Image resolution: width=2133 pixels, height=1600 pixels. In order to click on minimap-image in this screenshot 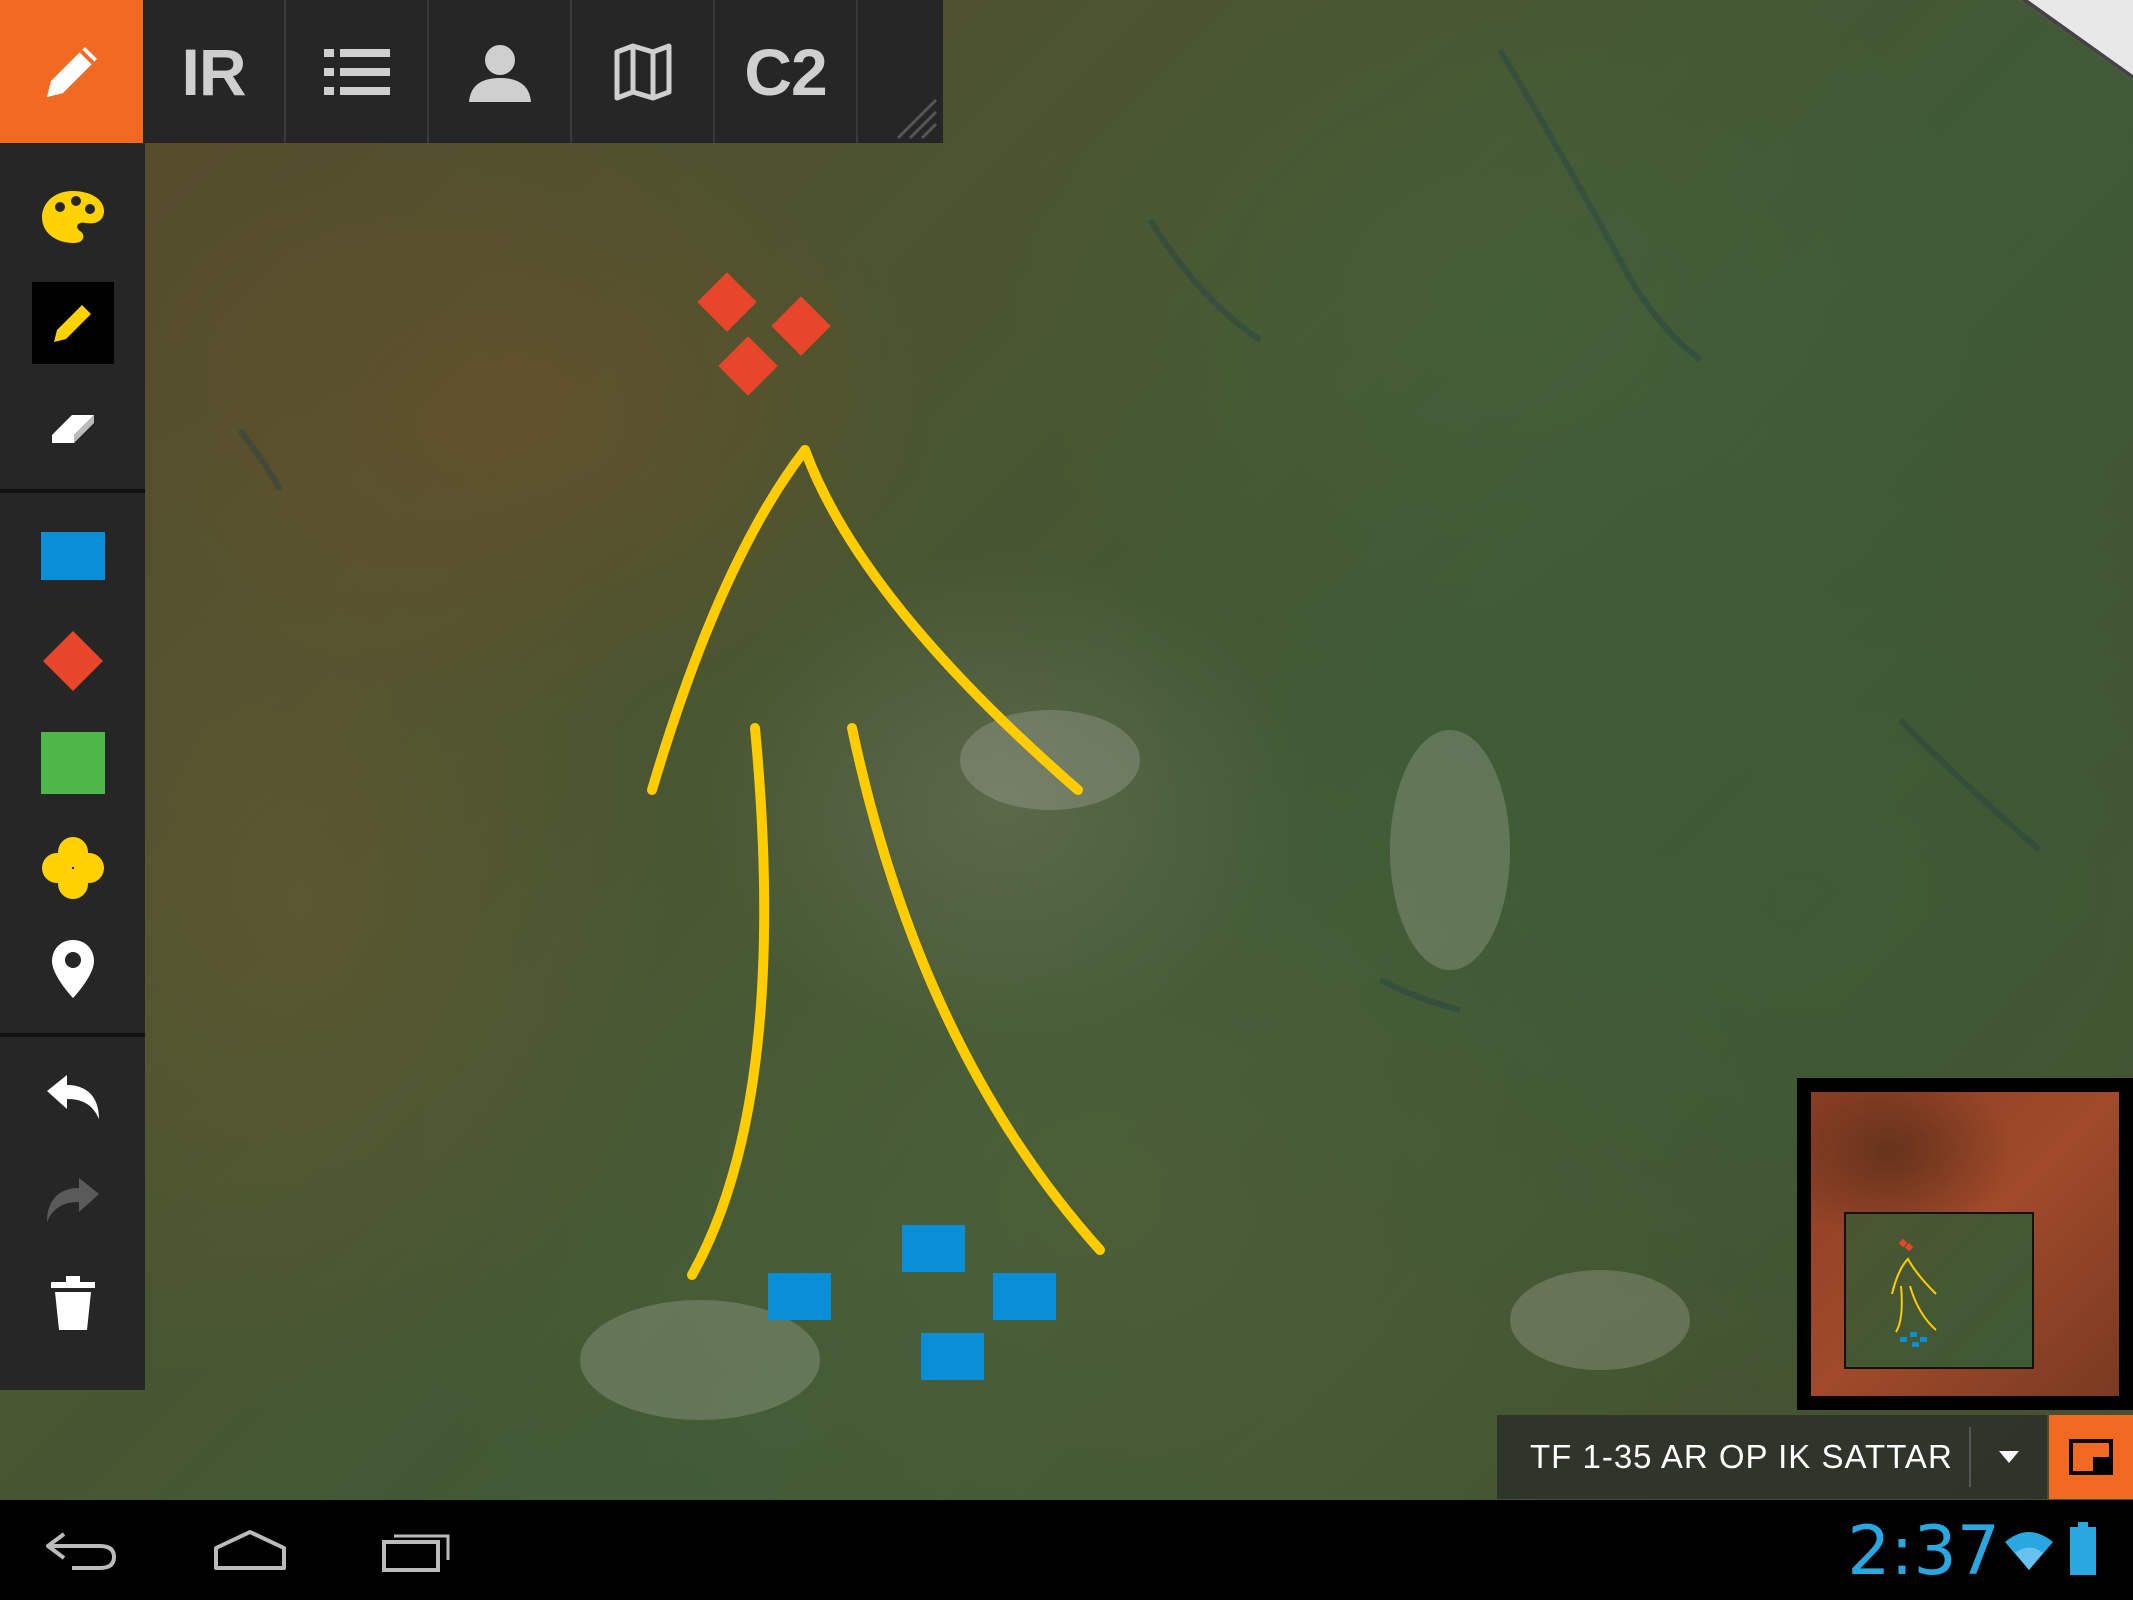, I will do `click(1965, 1244)`.